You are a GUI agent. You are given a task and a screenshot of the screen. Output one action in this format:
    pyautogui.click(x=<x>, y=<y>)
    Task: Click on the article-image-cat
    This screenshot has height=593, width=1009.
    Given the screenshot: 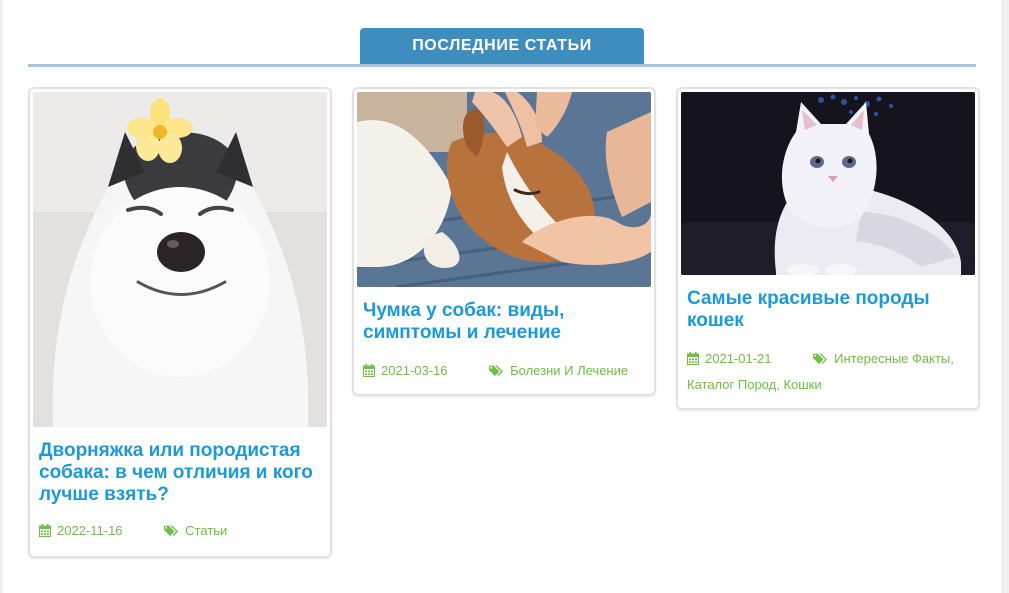 What is the action you would take?
    pyautogui.click(x=828, y=183)
    